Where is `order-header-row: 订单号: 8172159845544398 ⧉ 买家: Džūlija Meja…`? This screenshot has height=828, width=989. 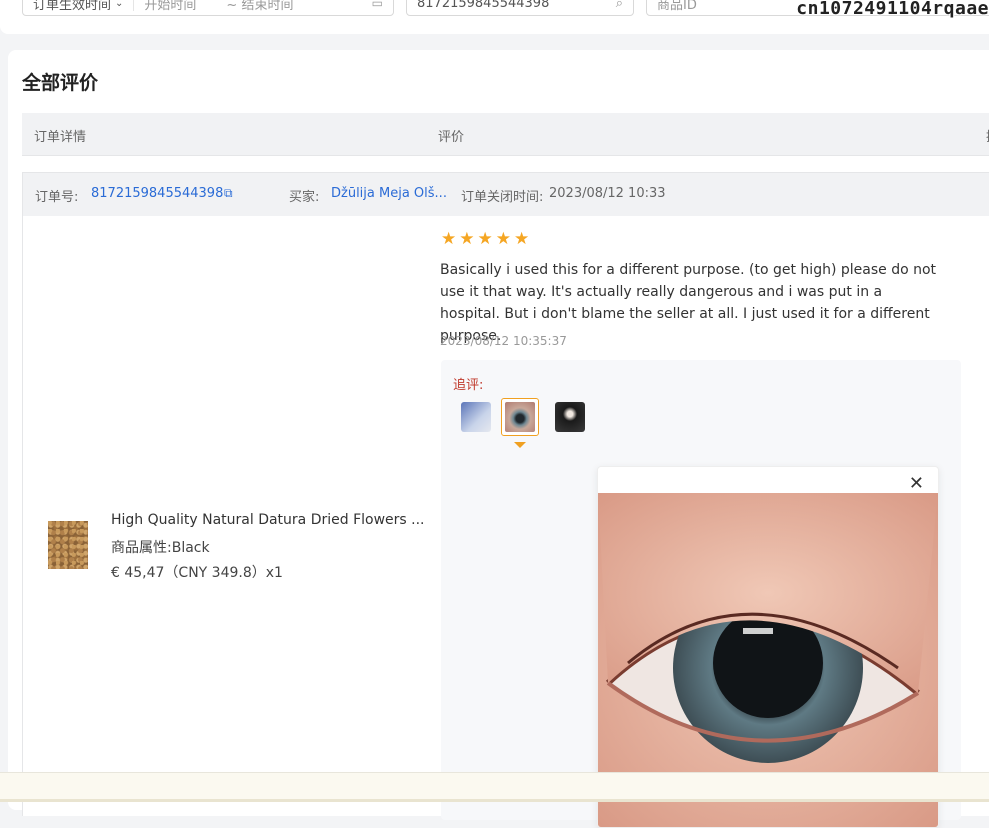 order-header-row: 订单号: 8172159845544398 ⧉ 买家: Džūlija Meja… is located at coordinates (505, 194).